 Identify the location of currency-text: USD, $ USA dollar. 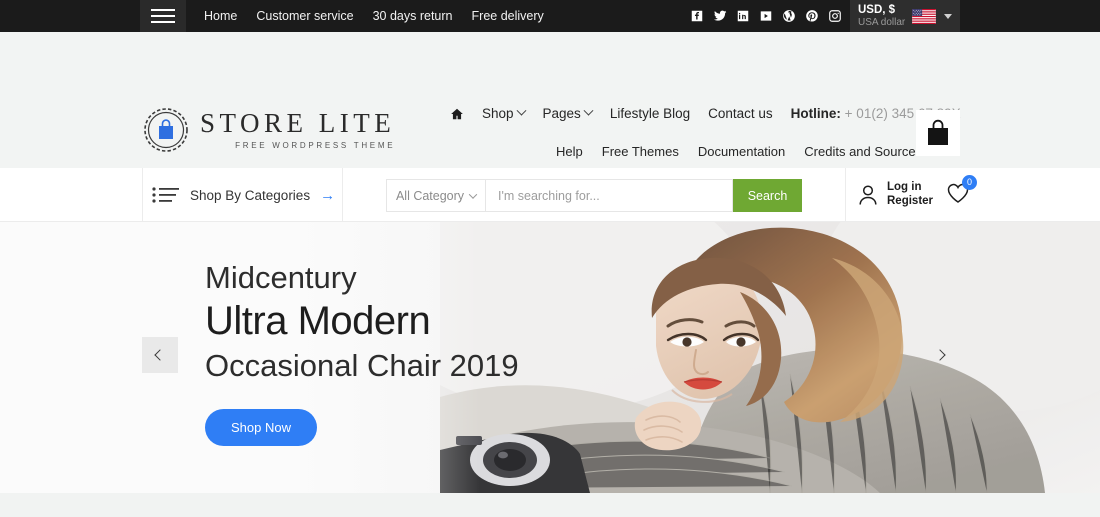
(881, 16).